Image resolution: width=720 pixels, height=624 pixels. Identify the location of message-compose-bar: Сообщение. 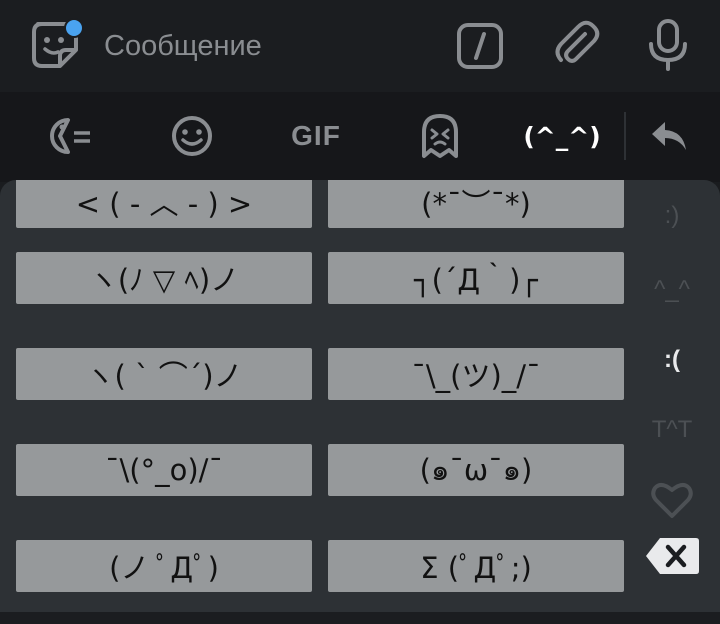
(360, 46).